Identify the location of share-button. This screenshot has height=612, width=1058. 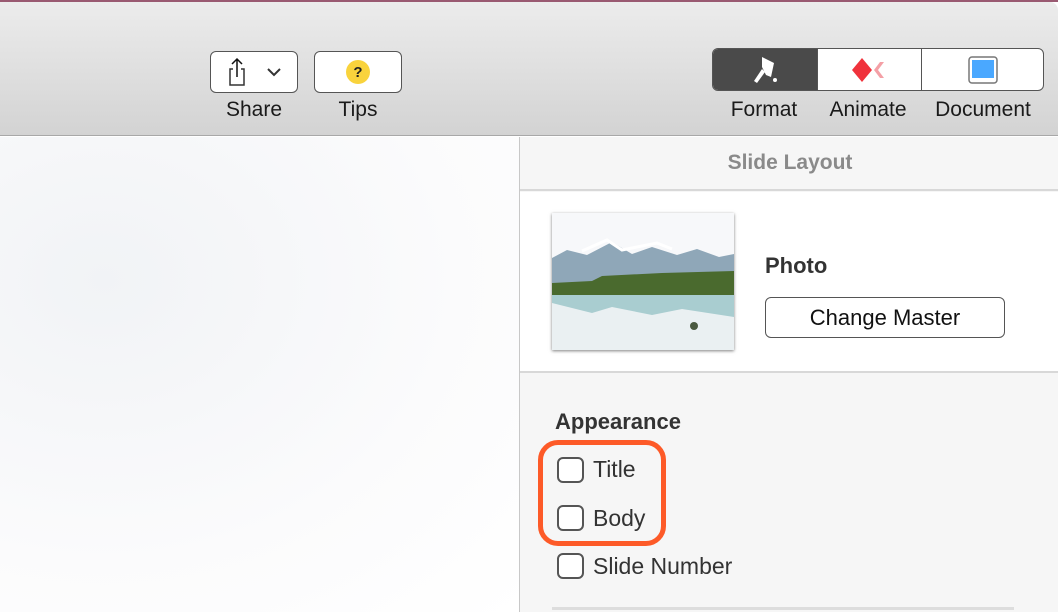
(254, 72).